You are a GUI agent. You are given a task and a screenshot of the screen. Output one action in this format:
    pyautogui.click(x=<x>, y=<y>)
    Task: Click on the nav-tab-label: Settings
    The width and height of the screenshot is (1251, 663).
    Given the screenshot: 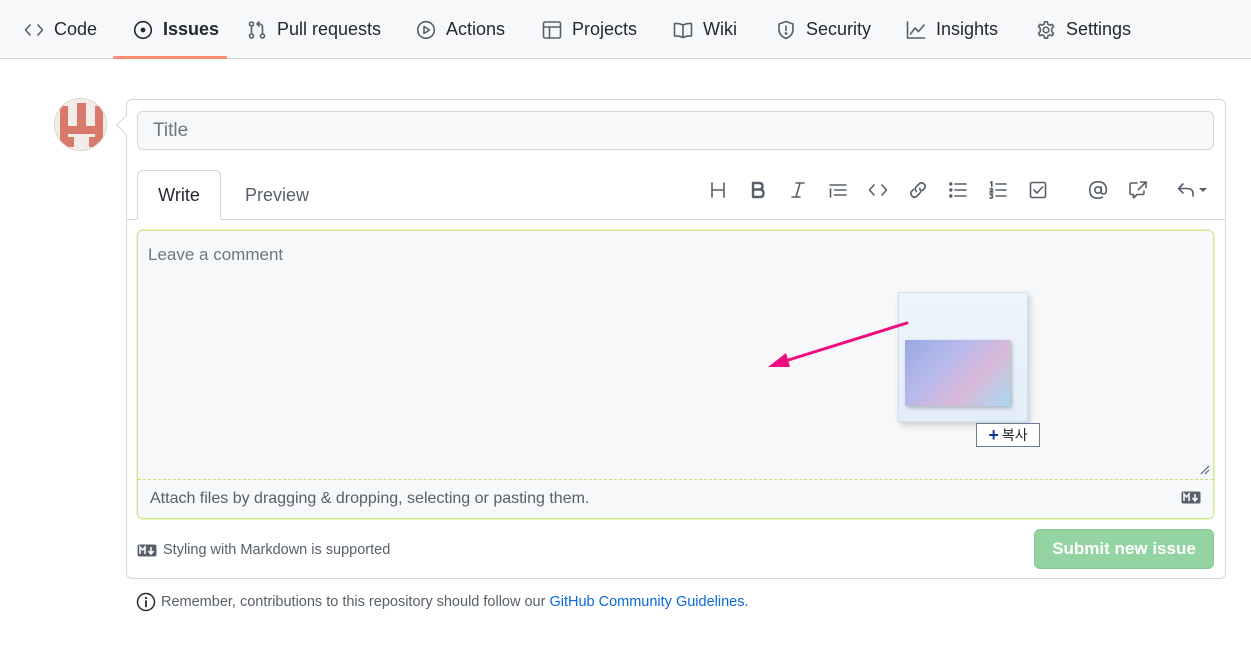 What is the action you would take?
    pyautogui.click(x=1099, y=29)
    